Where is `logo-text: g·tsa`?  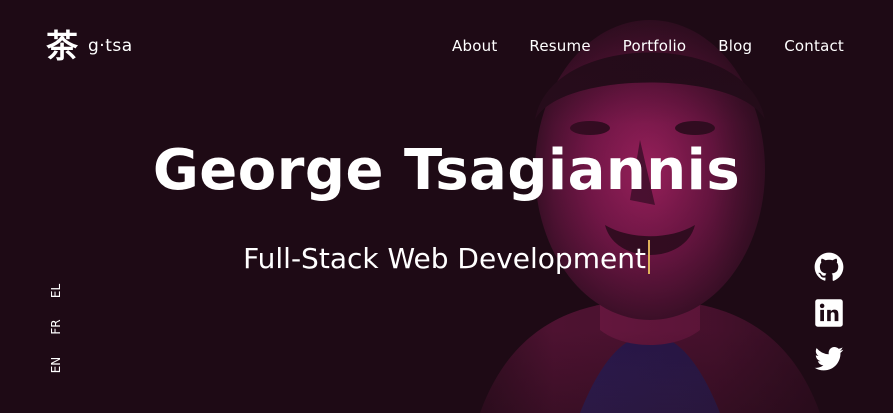
logo-text: g·tsa is located at coordinates (110, 46).